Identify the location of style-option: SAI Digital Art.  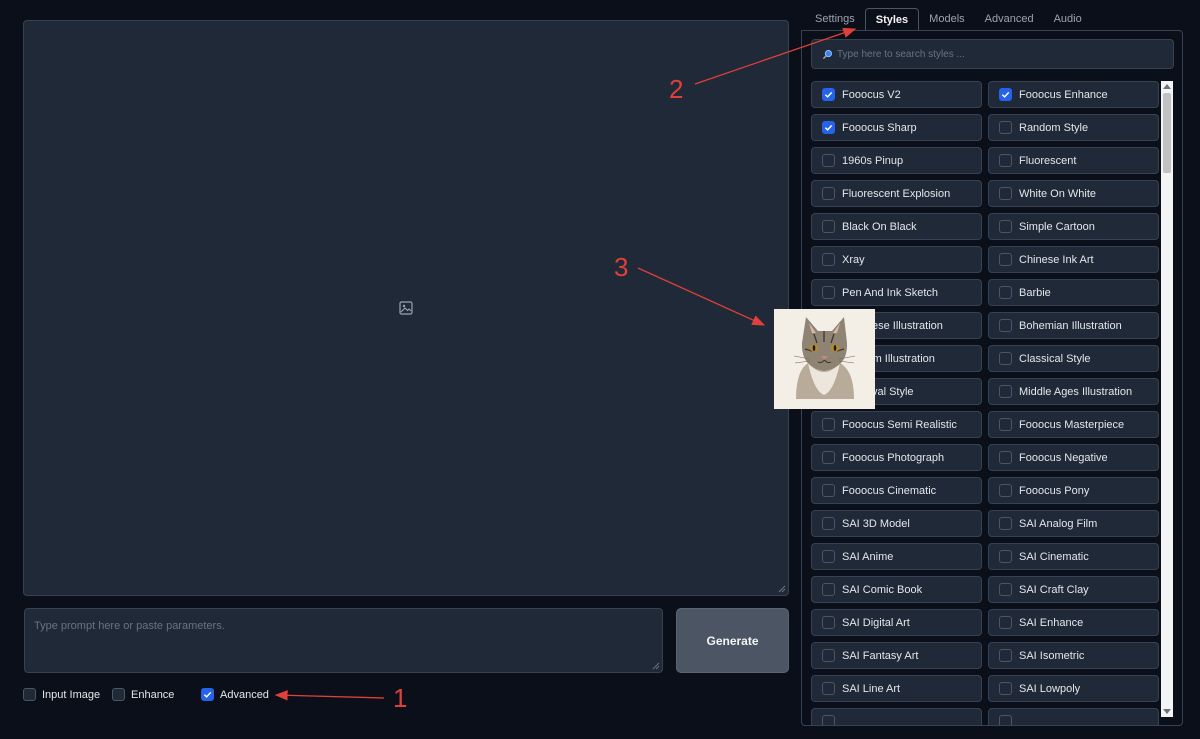
(896, 622).